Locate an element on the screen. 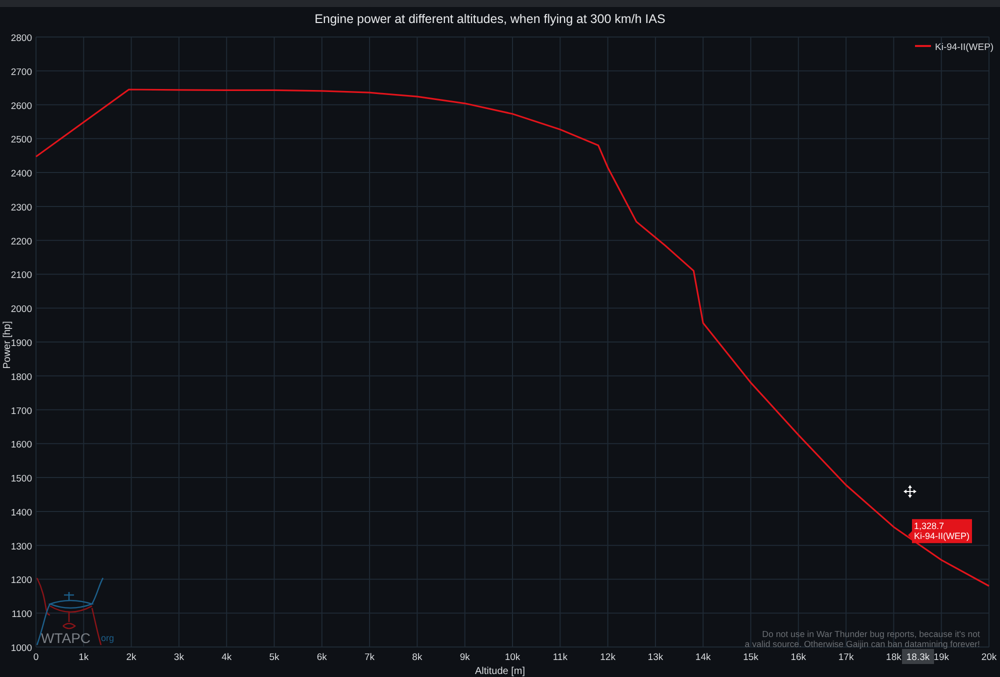 The image size is (1000, 677). y-tick-label: 1500 is located at coordinates (21, 479).